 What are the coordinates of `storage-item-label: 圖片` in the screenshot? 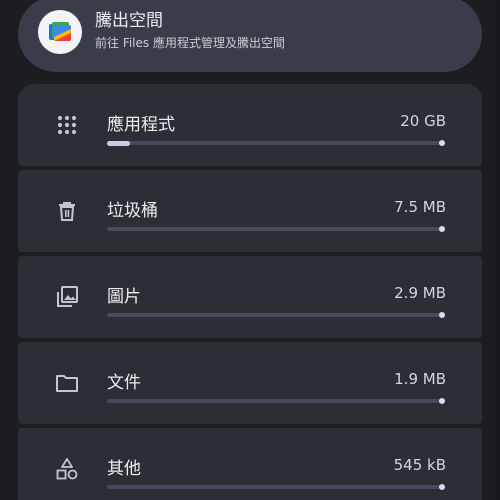 It's located at (124, 297).